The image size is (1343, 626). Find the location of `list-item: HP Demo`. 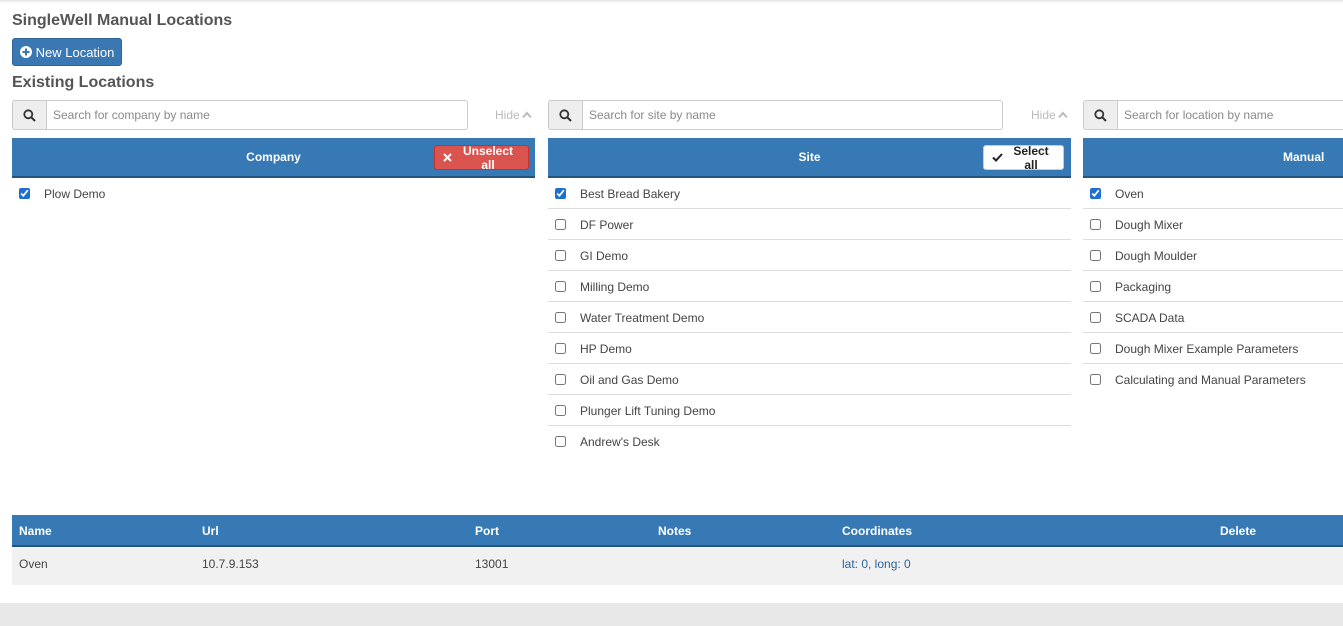

list-item: HP Demo is located at coordinates (809, 348).